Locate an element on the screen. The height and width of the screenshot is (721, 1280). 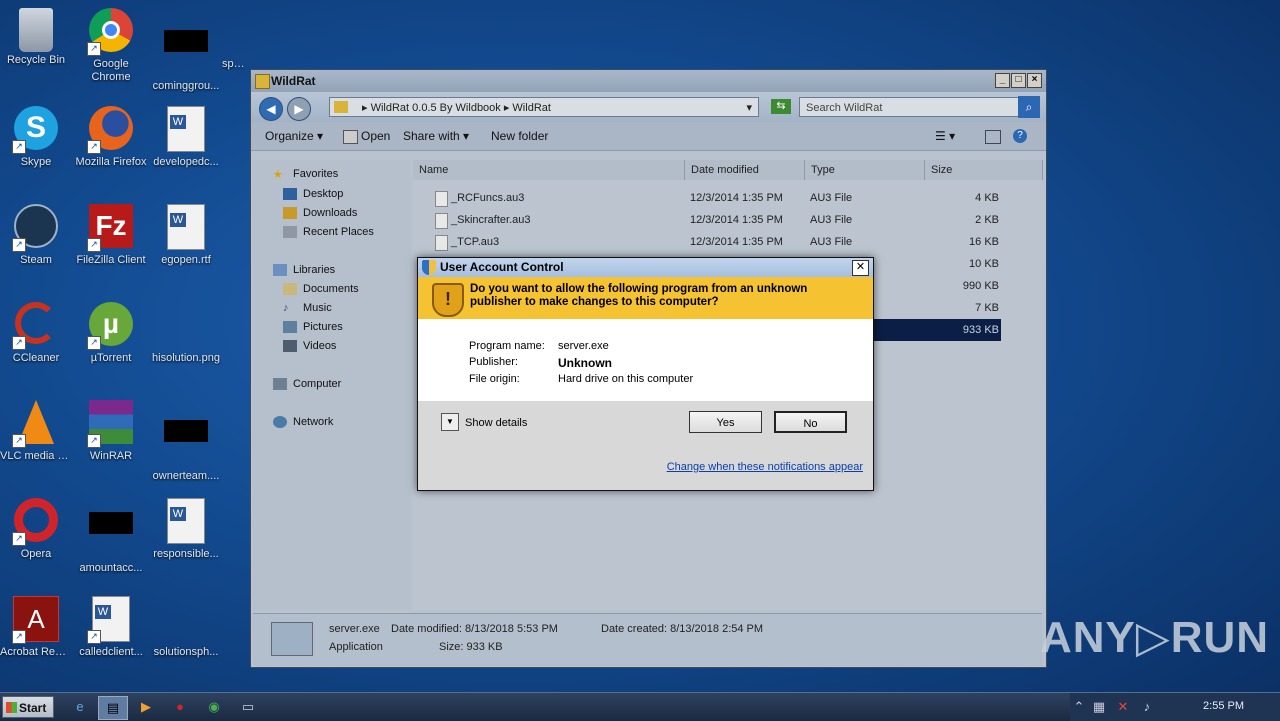
action-center-icon: ▦ is located at coordinates (1099, 707).